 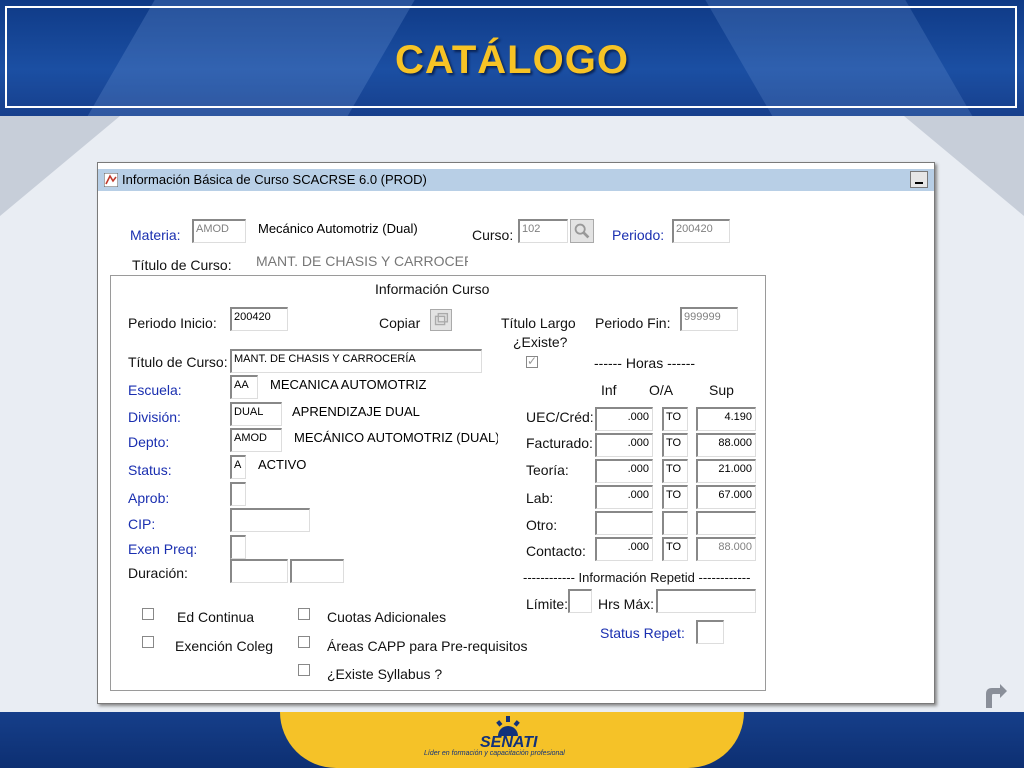 I want to click on copy-icon, so click(x=441, y=319).